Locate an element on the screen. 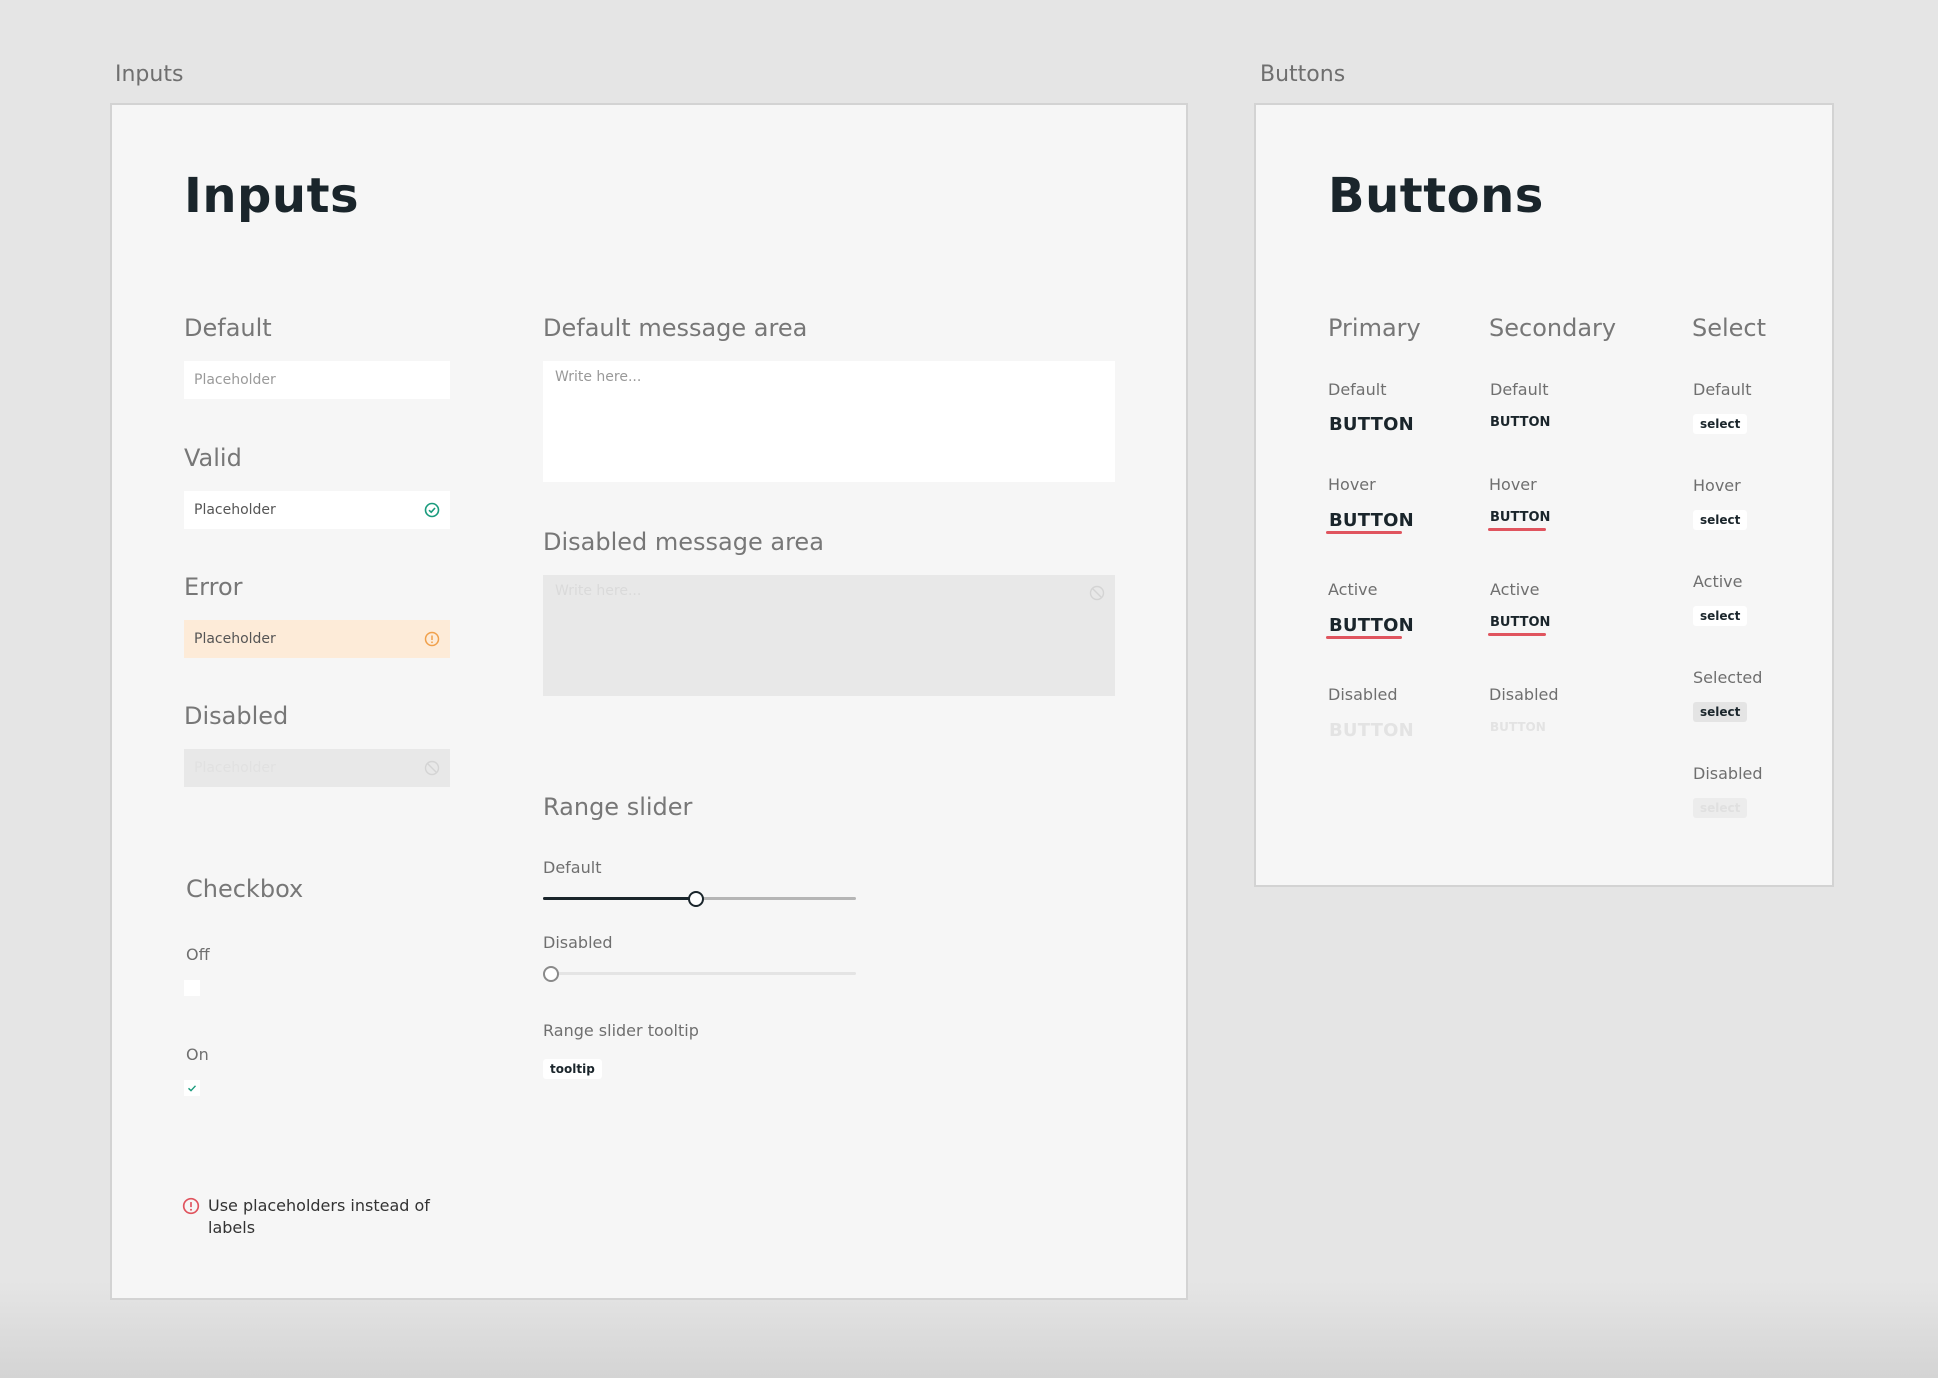  primary-button-default: BUTTON is located at coordinates (1371, 424).